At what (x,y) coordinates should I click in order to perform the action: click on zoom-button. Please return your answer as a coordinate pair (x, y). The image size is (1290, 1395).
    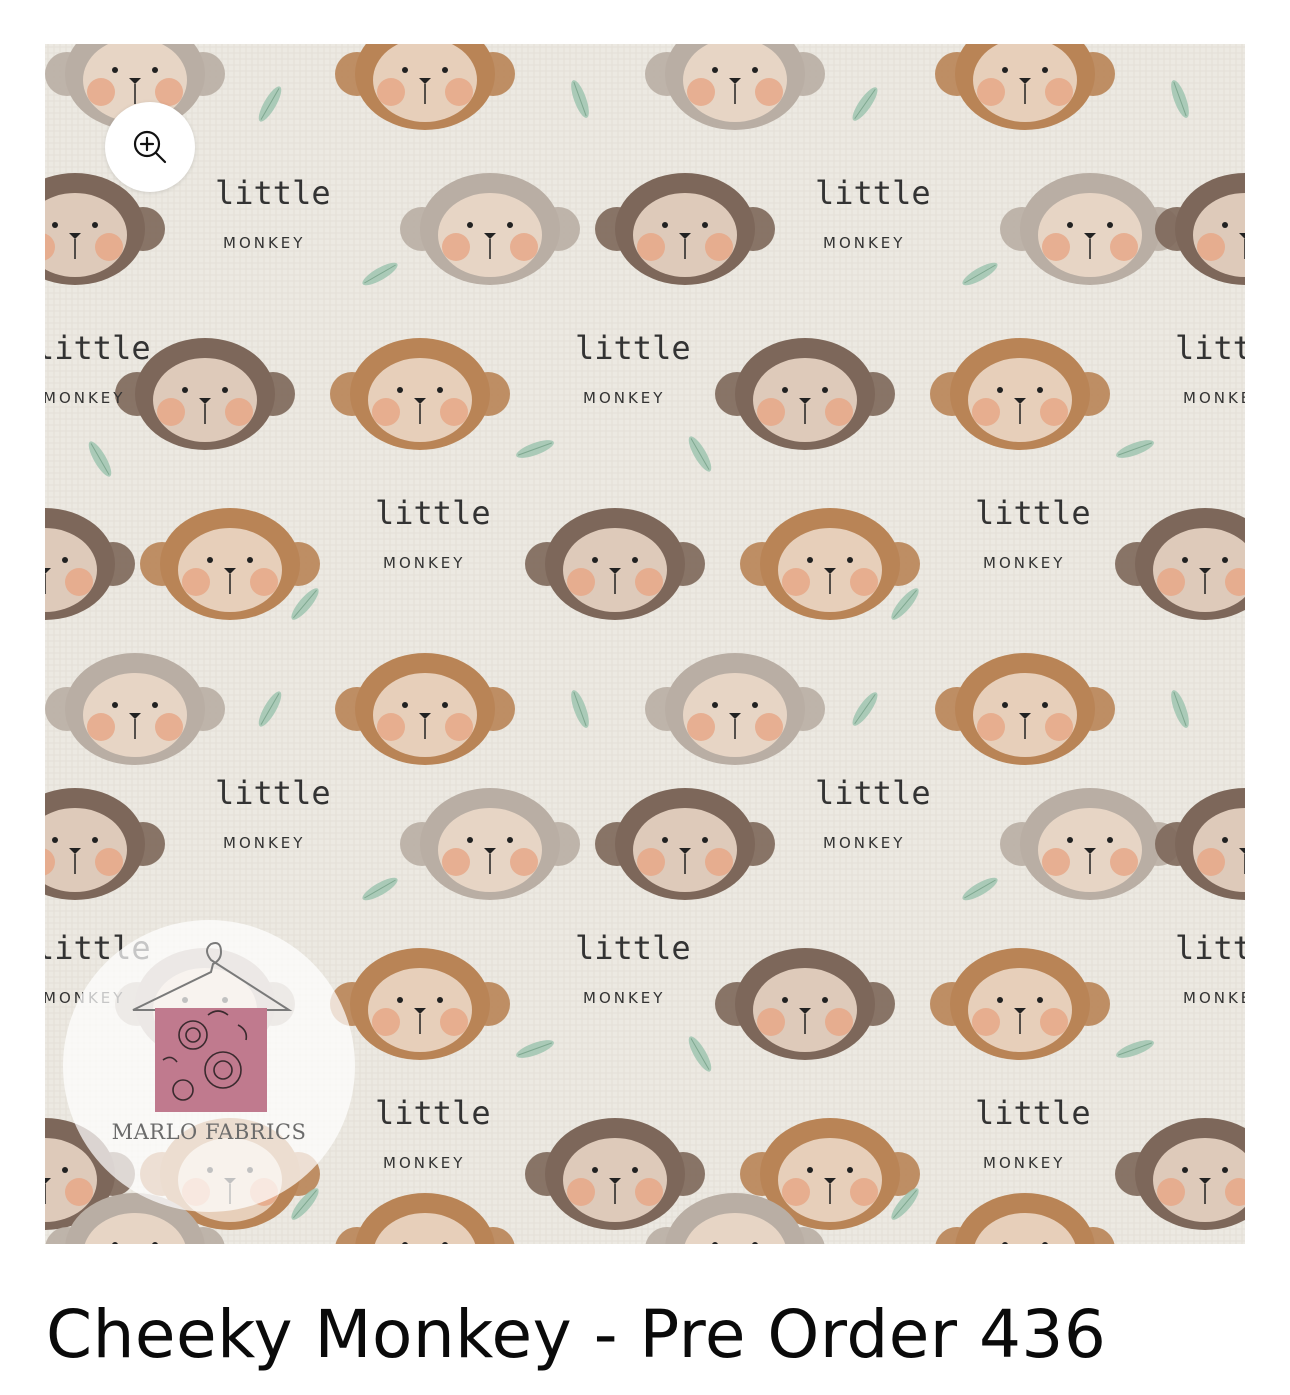
    Looking at the image, I should click on (150, 147).